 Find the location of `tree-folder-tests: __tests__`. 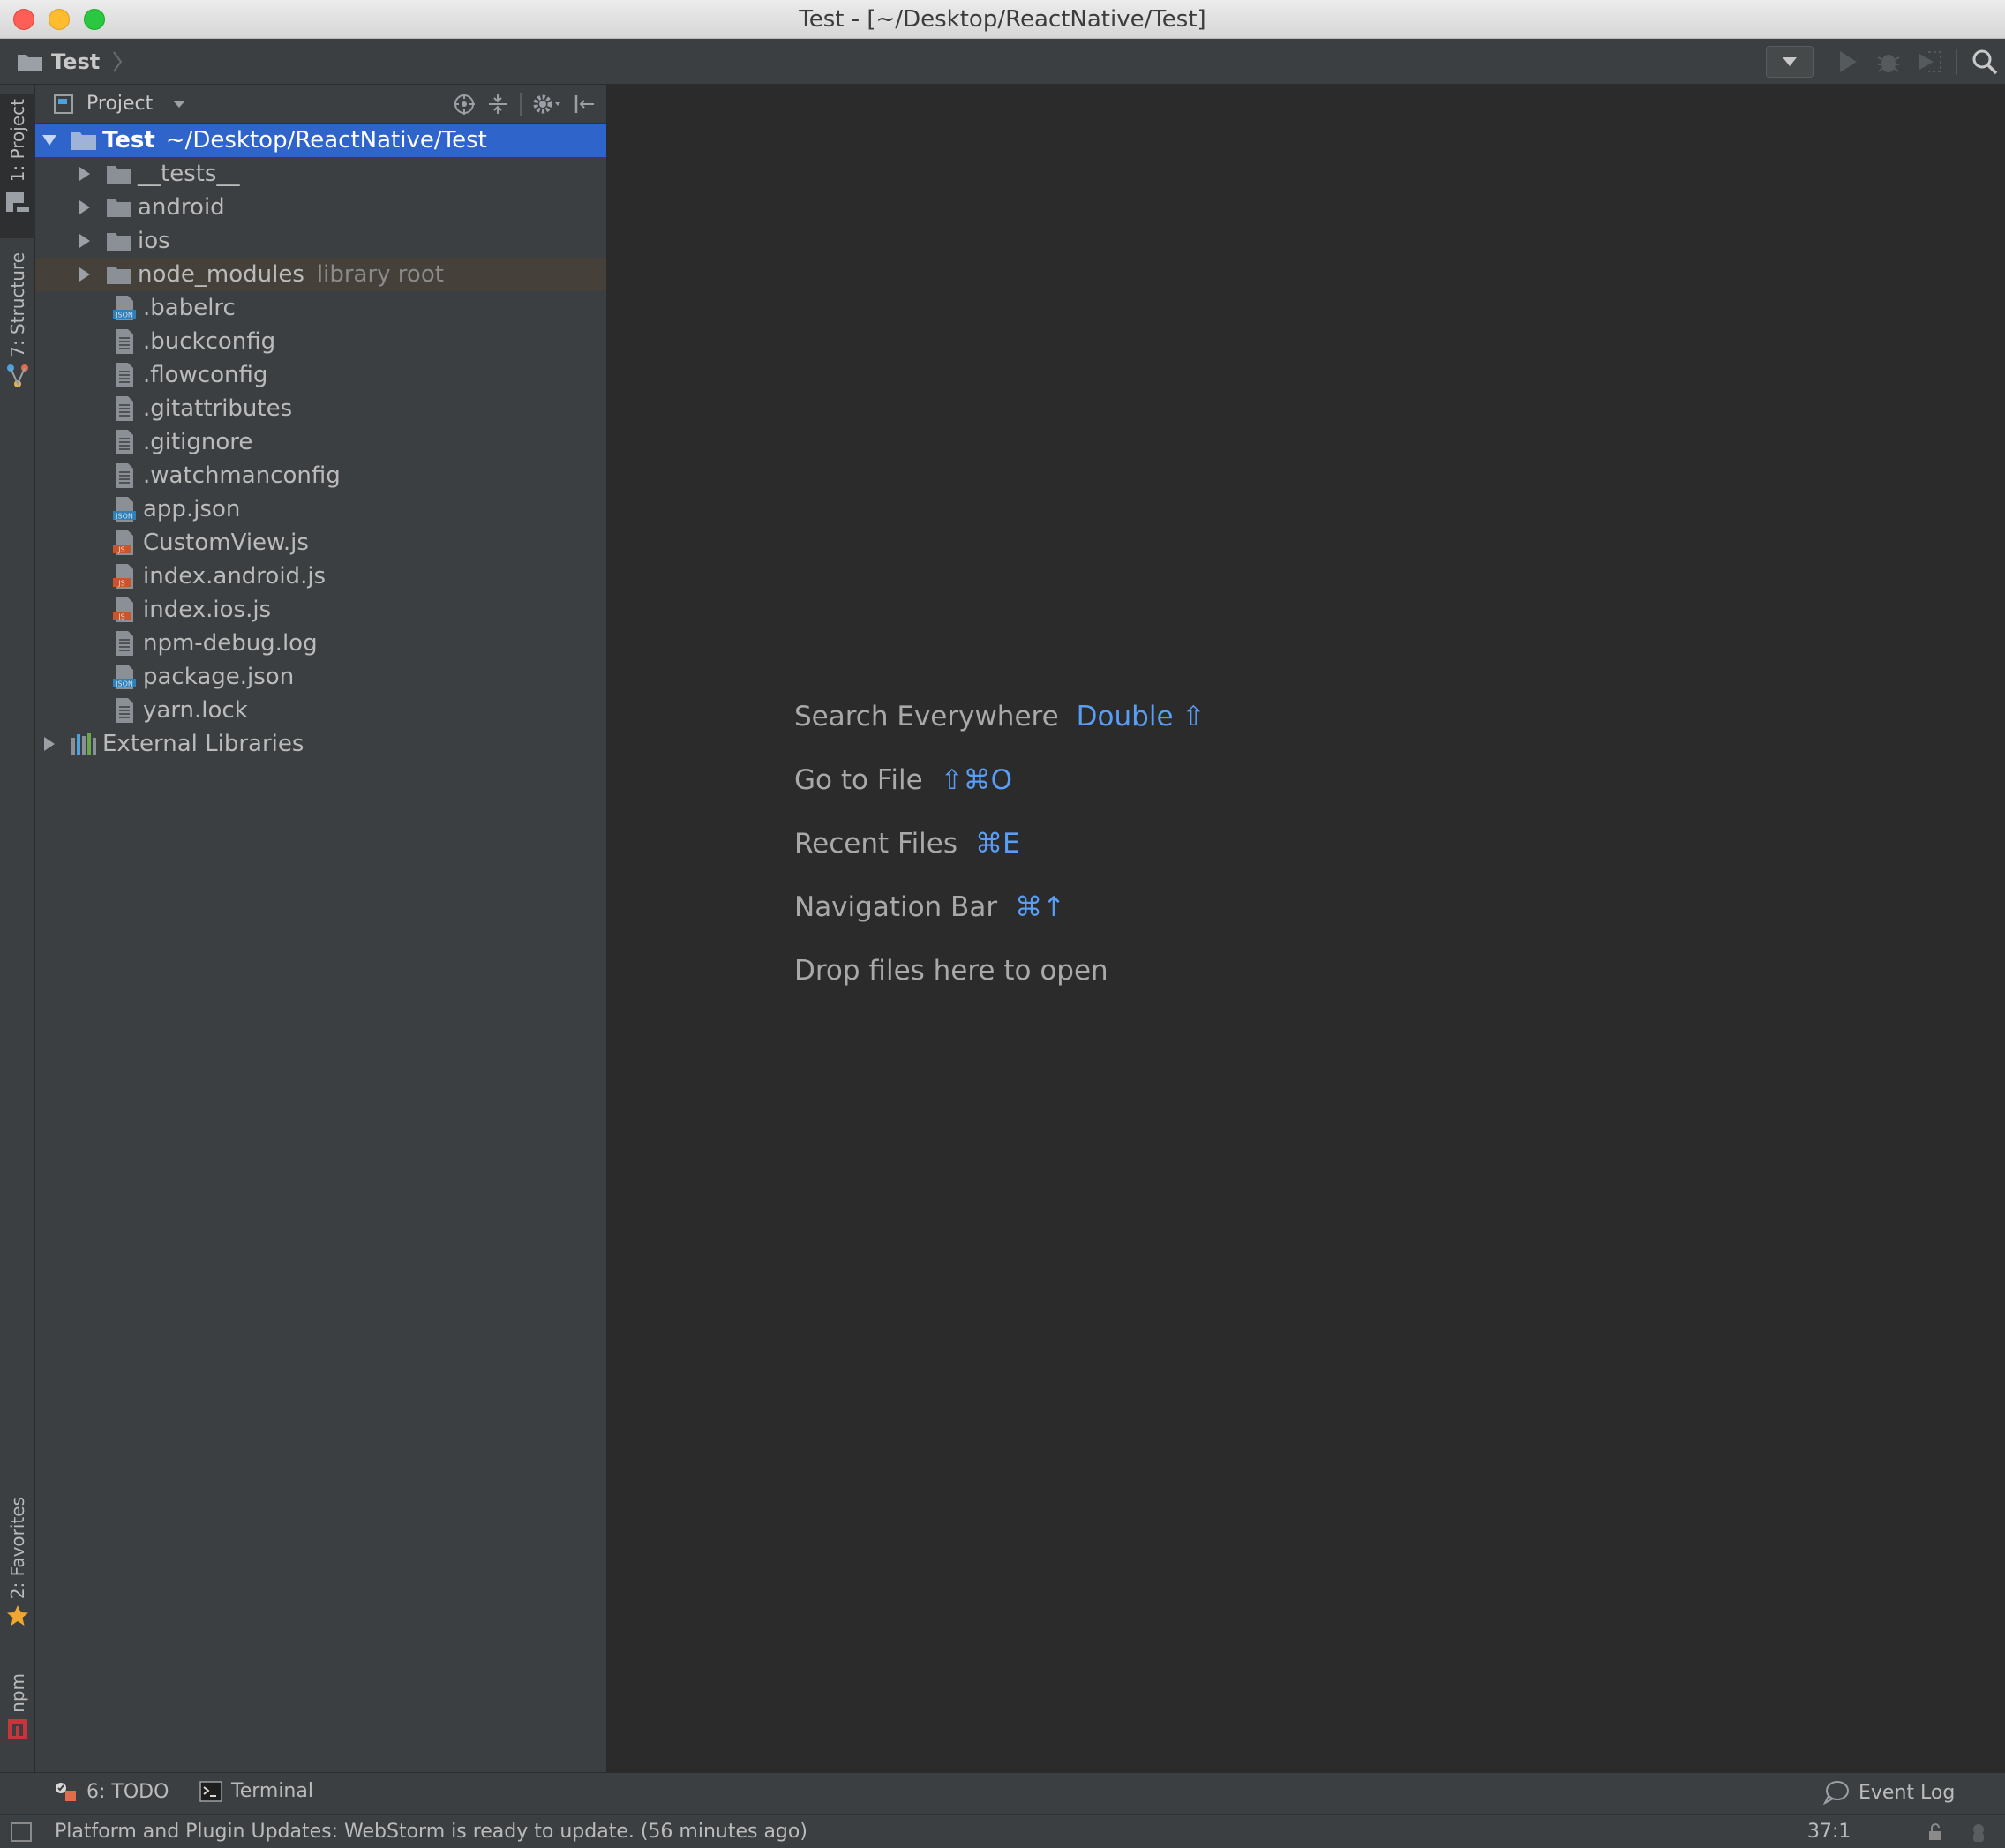

tree-folder-tests: __tests__ is located at coordinates (320, 174).